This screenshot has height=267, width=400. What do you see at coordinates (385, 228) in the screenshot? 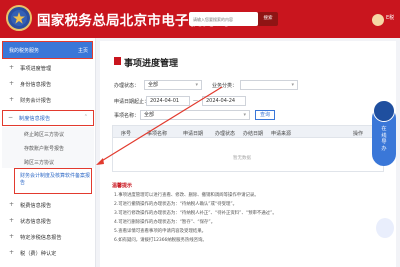
I see `assistant-bubble-icon` at bounding box center [385, 228].